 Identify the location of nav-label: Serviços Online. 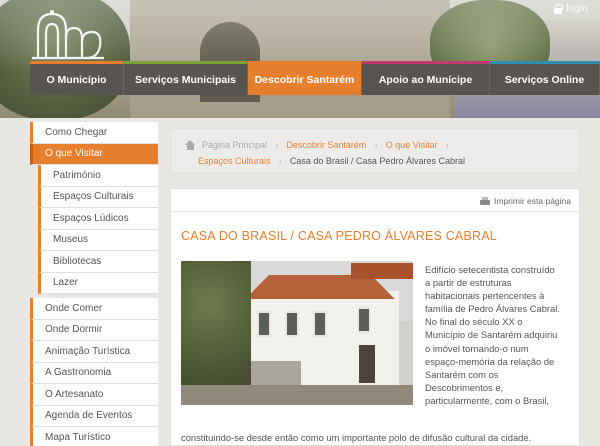
(544, 79).